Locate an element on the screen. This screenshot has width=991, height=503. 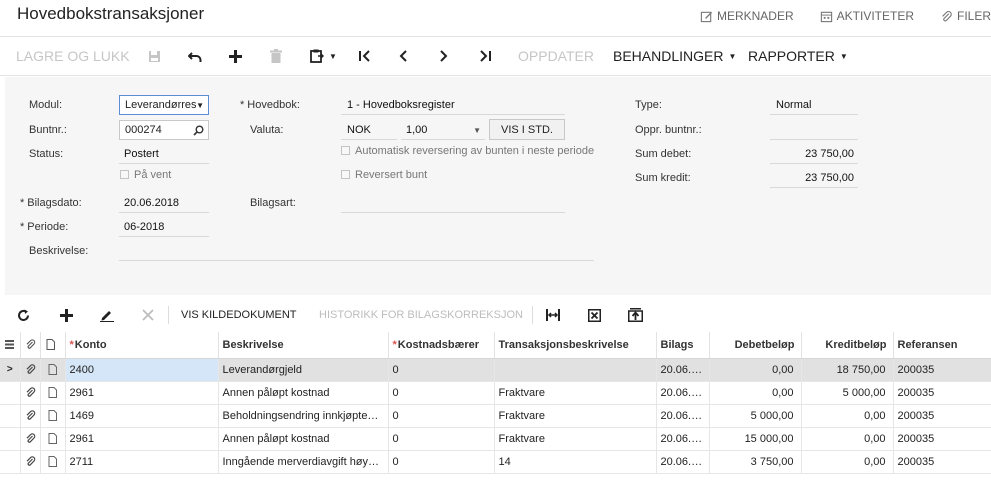
module-select: Leverandørreskontro ▼ is located at coordinates (164, 105).